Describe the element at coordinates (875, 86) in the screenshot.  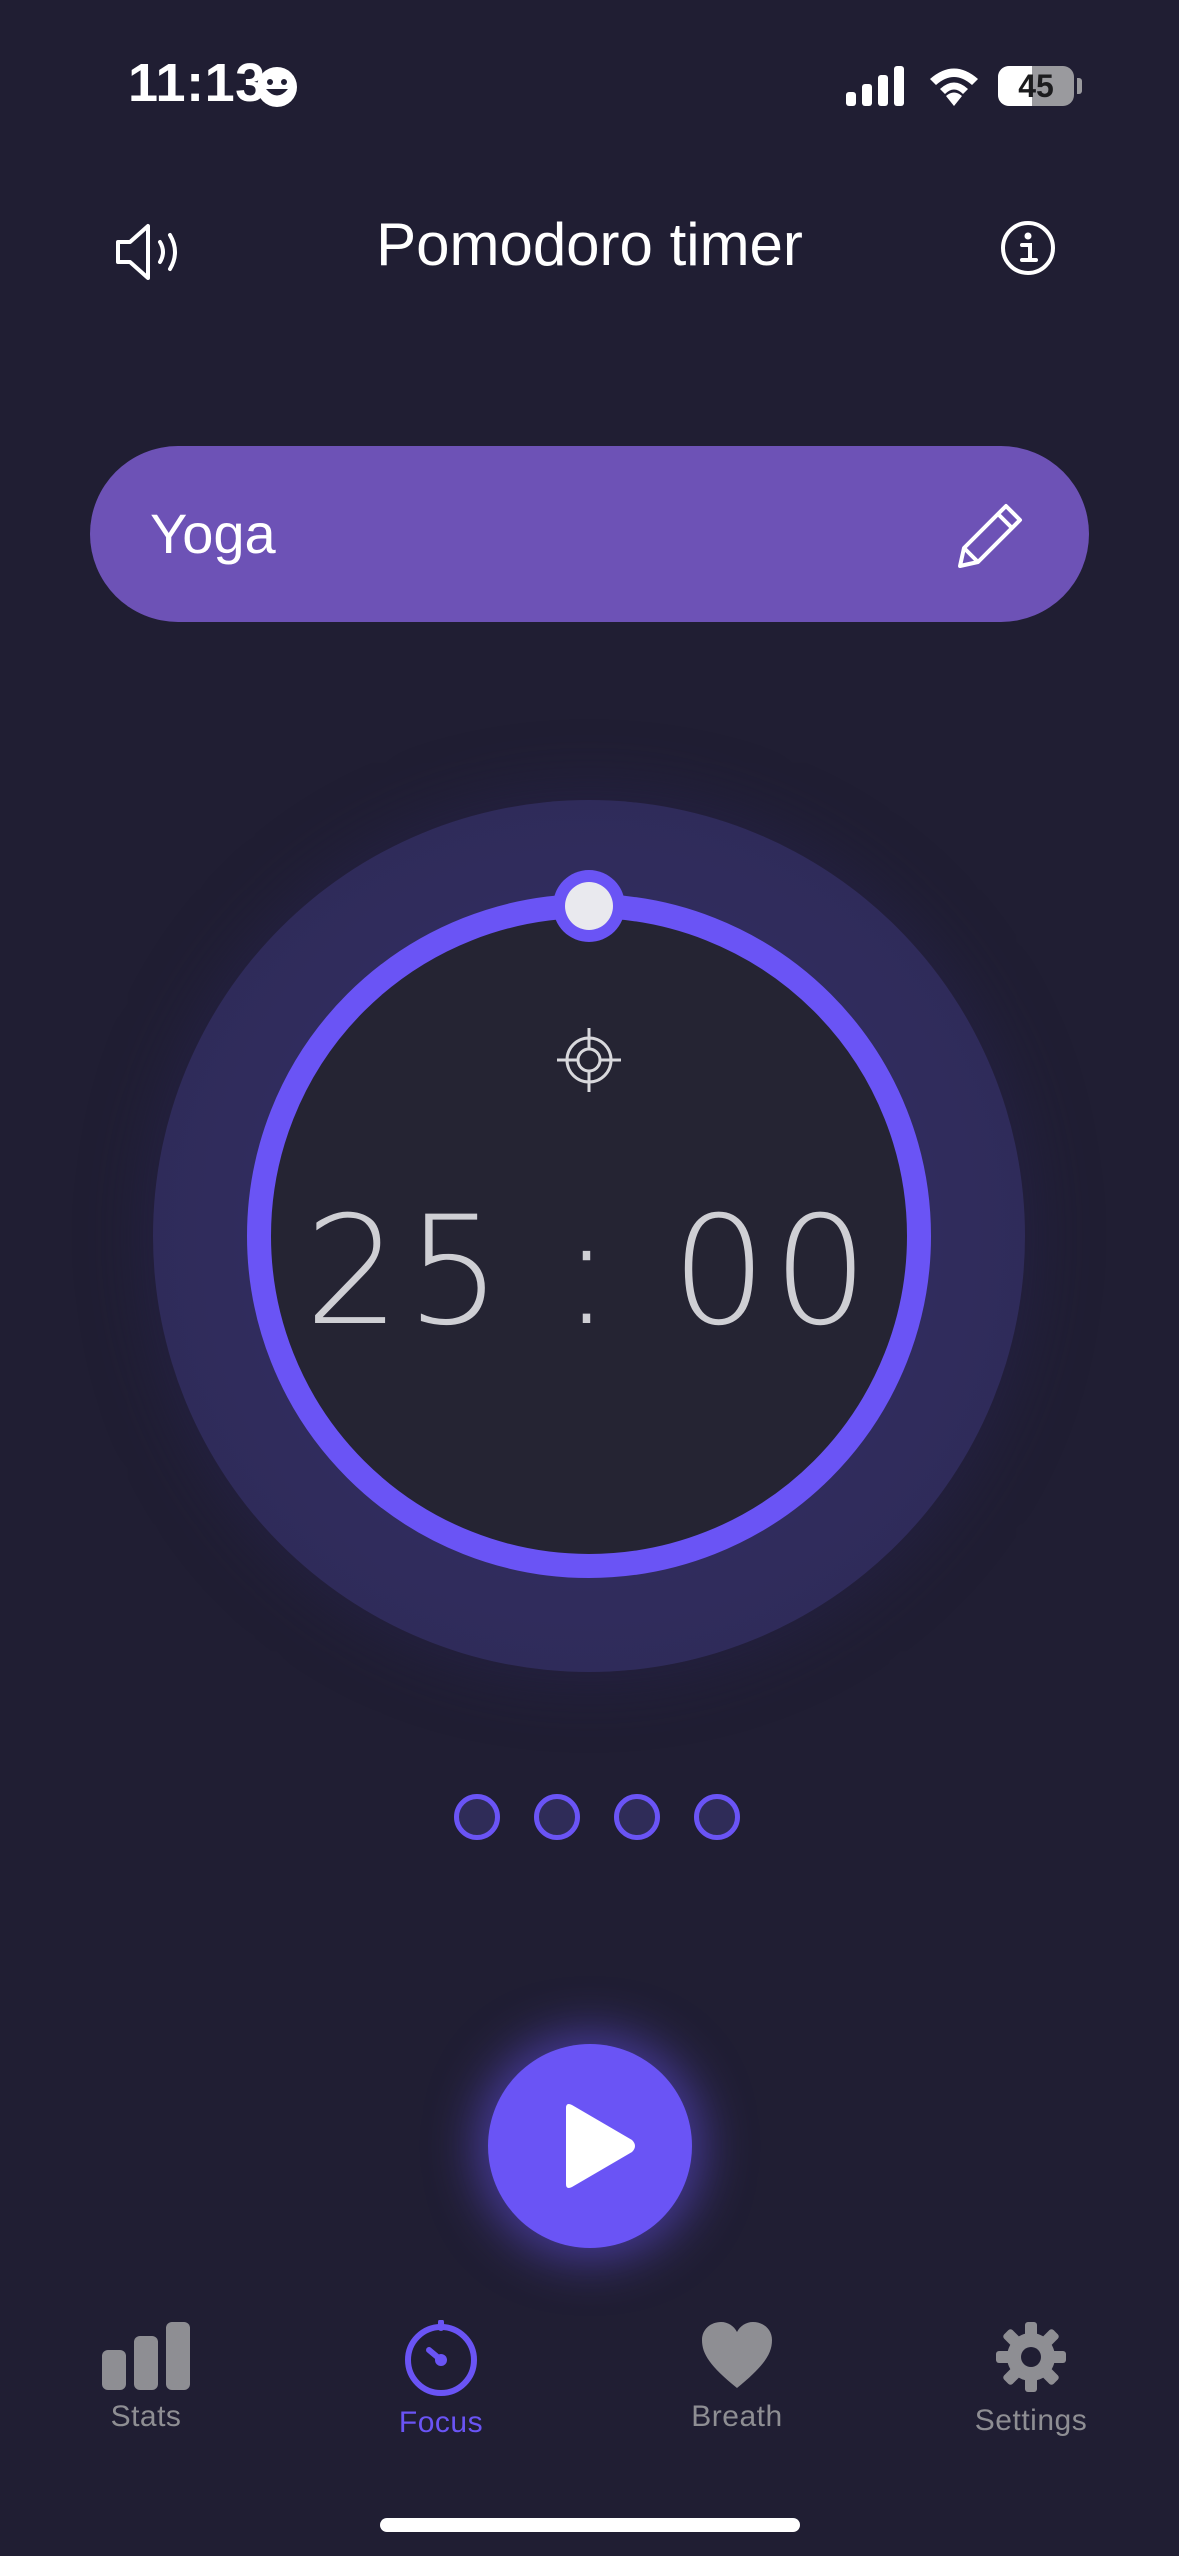
I see `cellular-signal-icon` at that location.